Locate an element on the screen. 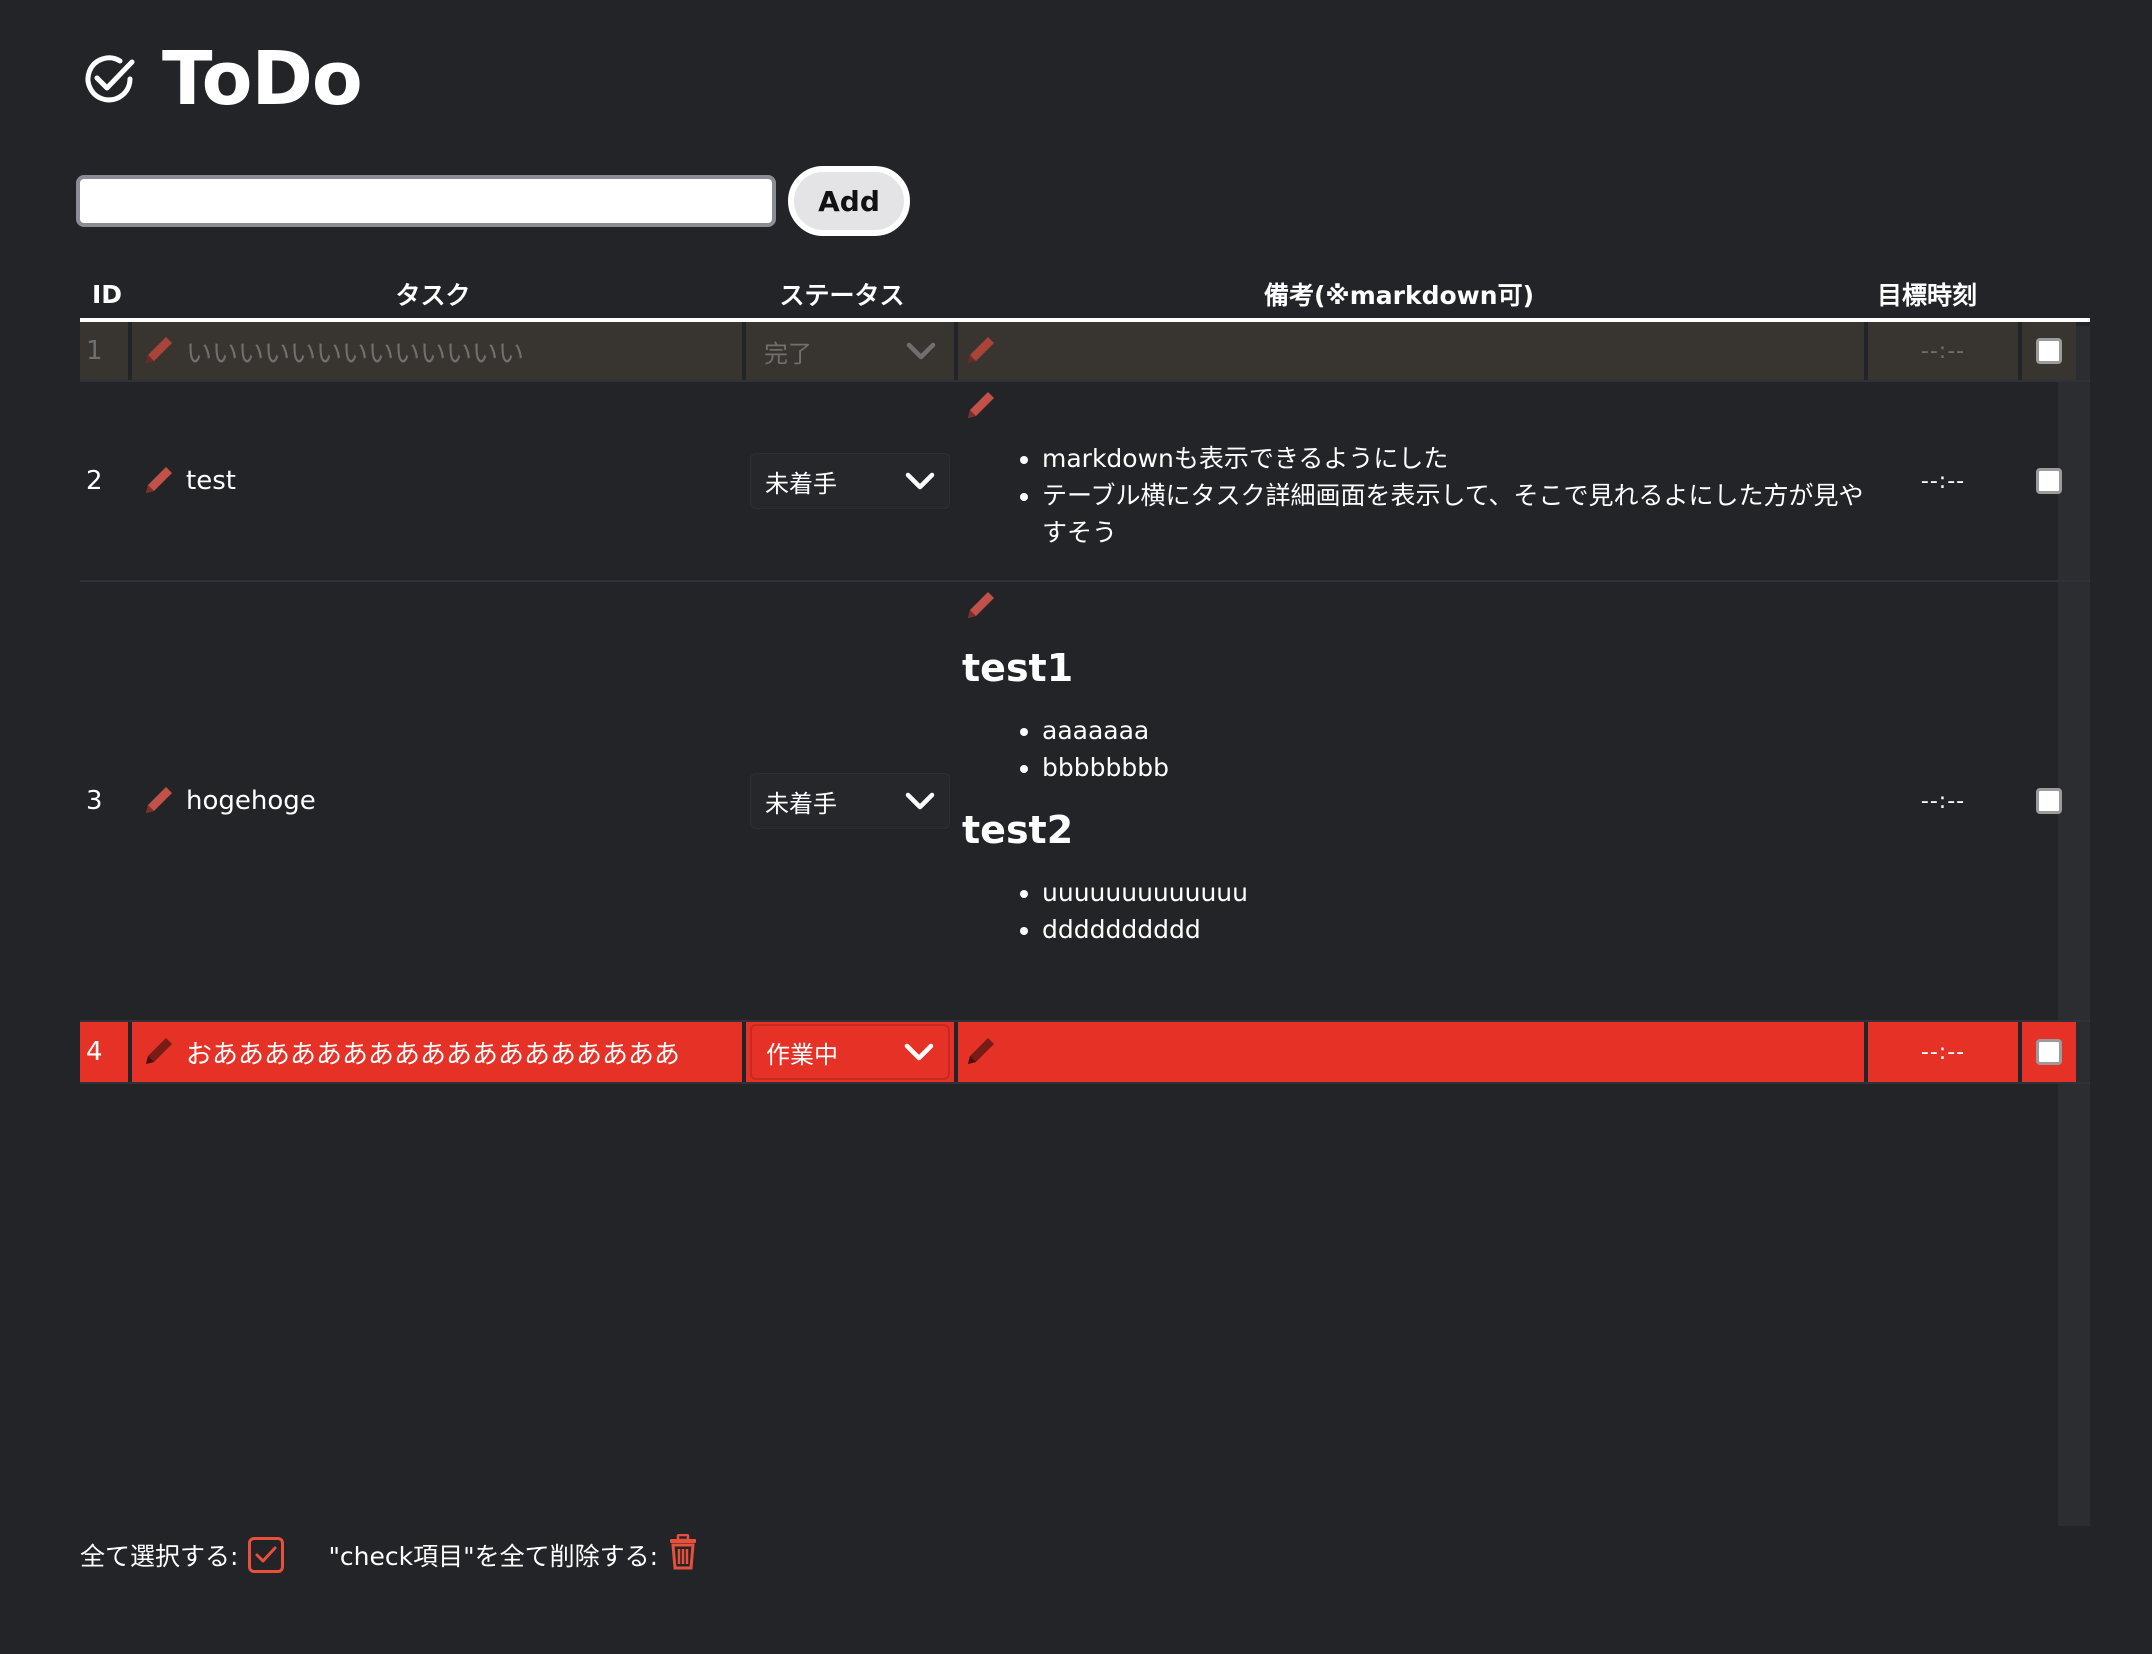 This screenshot has height=1654, width=2152. table-row: 4 おああああああああああああああああああ 作業中 --:-- is located at coordinates (1085, 1053).